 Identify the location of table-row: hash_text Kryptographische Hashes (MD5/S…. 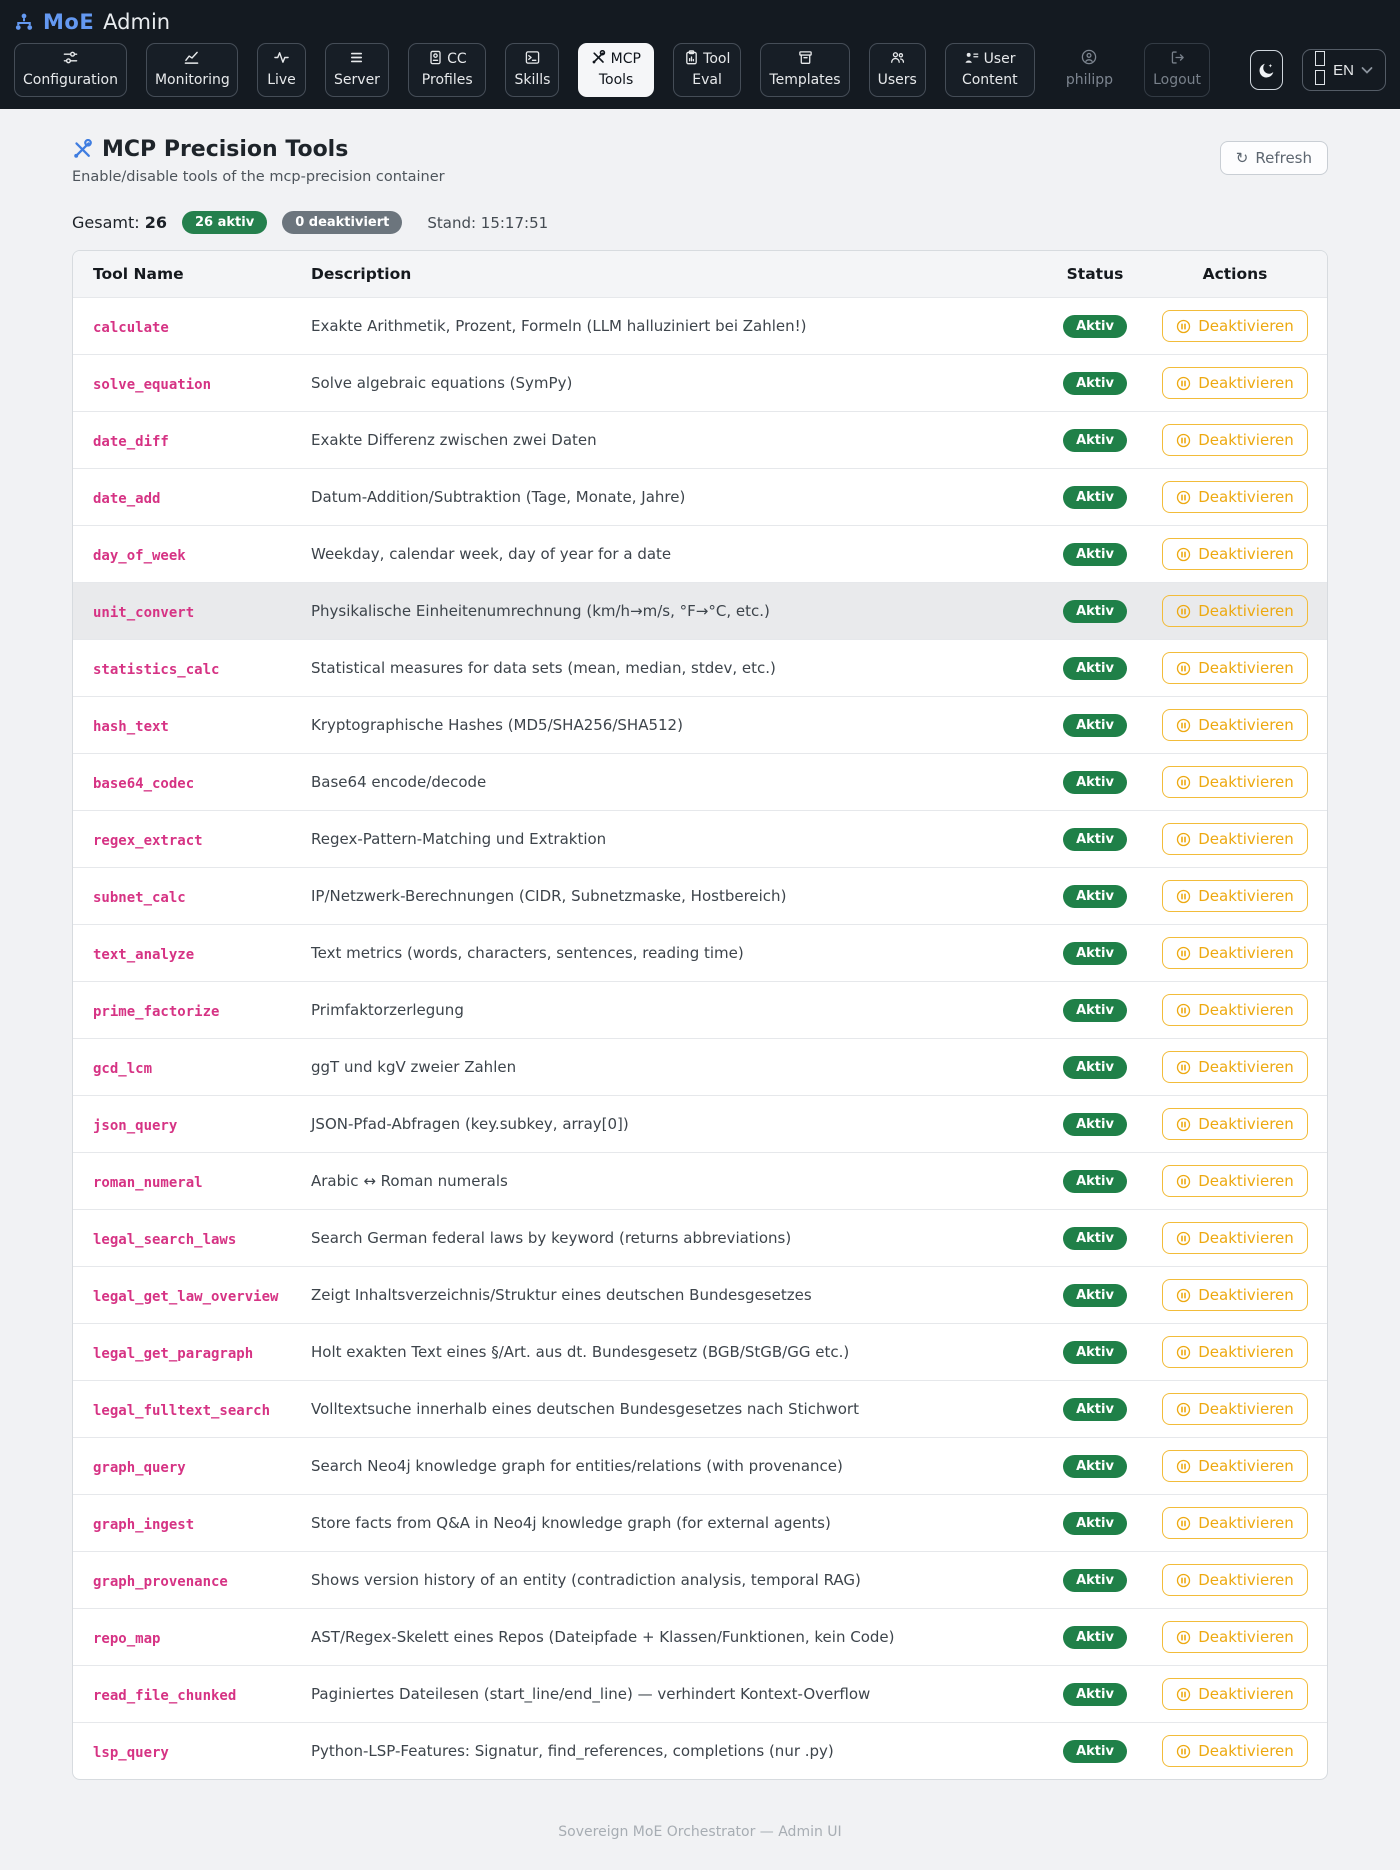
(700, 724).